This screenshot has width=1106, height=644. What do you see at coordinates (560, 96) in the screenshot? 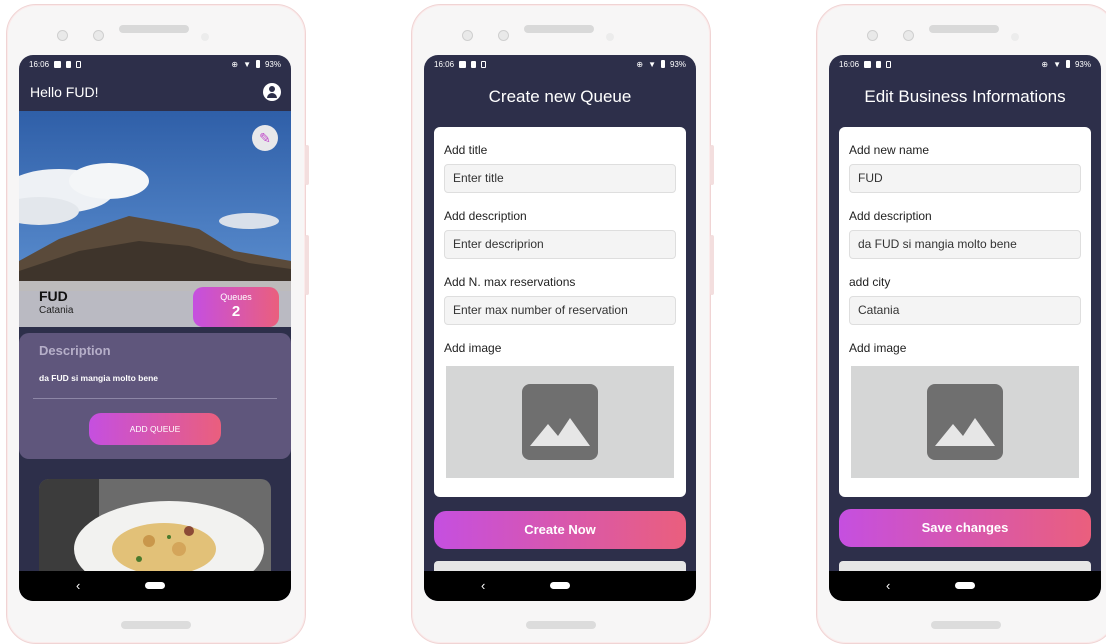
I see `page-title: Create new Queue` at bounding box center [560, 96].